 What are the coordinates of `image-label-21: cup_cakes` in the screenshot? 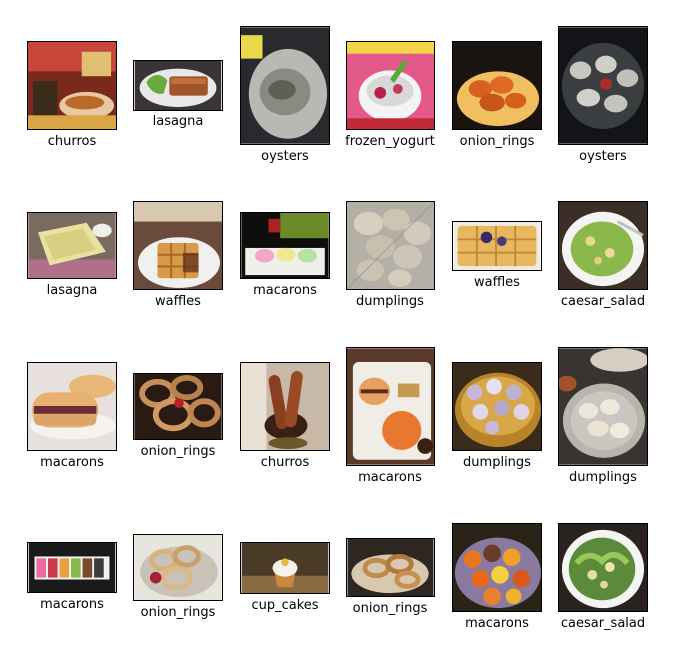 It's located at (285, 605).